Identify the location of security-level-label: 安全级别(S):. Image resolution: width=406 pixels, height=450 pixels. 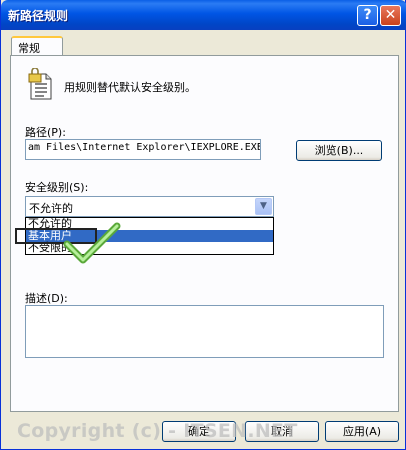
(57, 187).